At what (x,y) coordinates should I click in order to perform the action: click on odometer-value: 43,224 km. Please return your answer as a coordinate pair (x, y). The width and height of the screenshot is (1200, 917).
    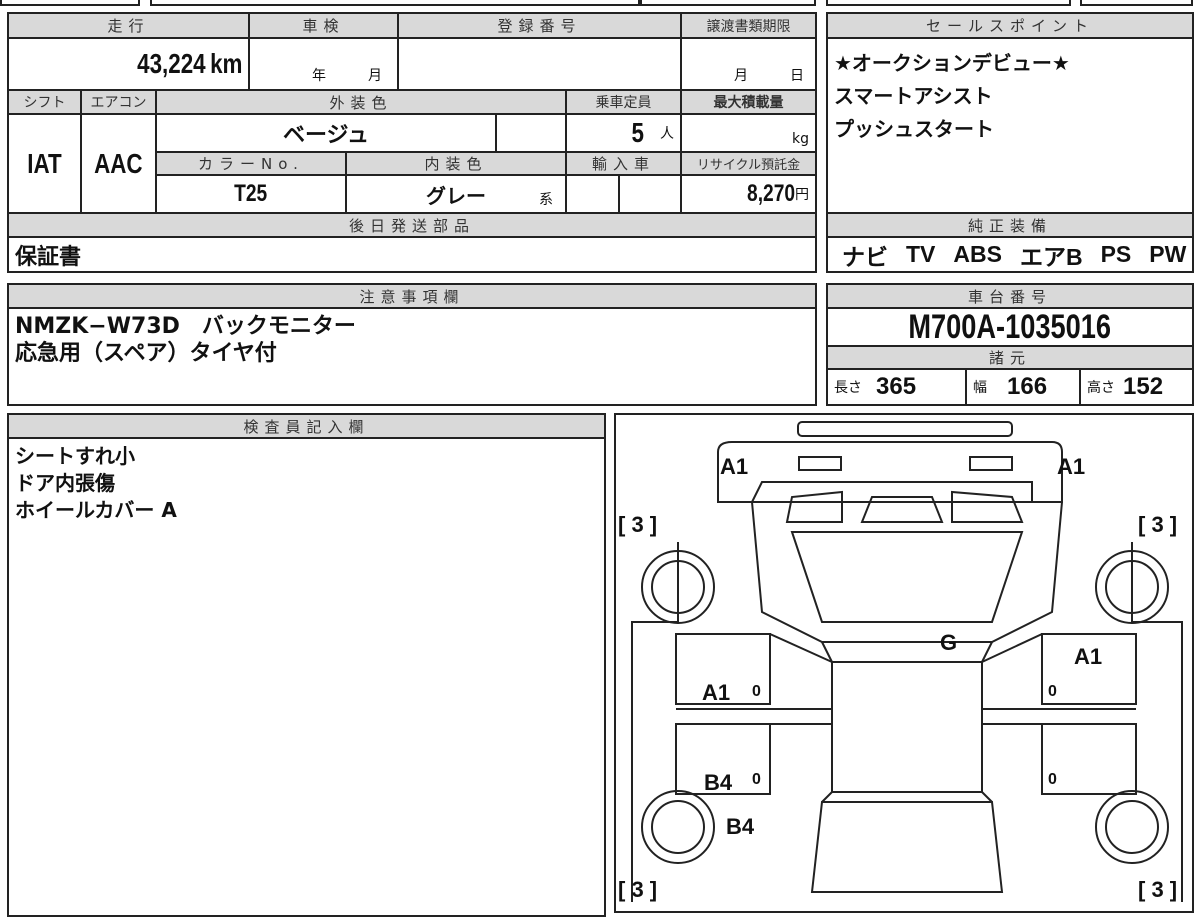
    Looking at the image, I should click on (128, 64).